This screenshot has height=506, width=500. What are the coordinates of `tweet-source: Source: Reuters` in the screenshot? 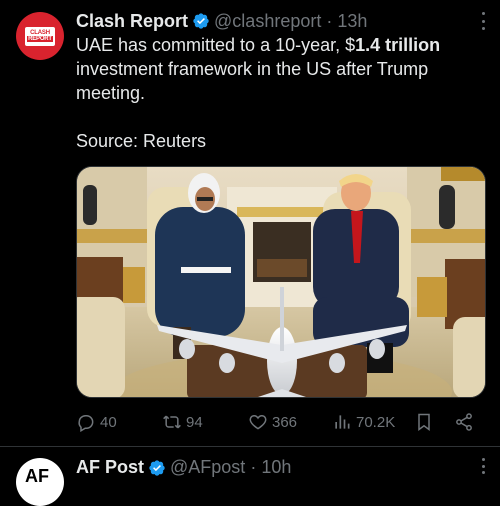 It's located at (141, 141).